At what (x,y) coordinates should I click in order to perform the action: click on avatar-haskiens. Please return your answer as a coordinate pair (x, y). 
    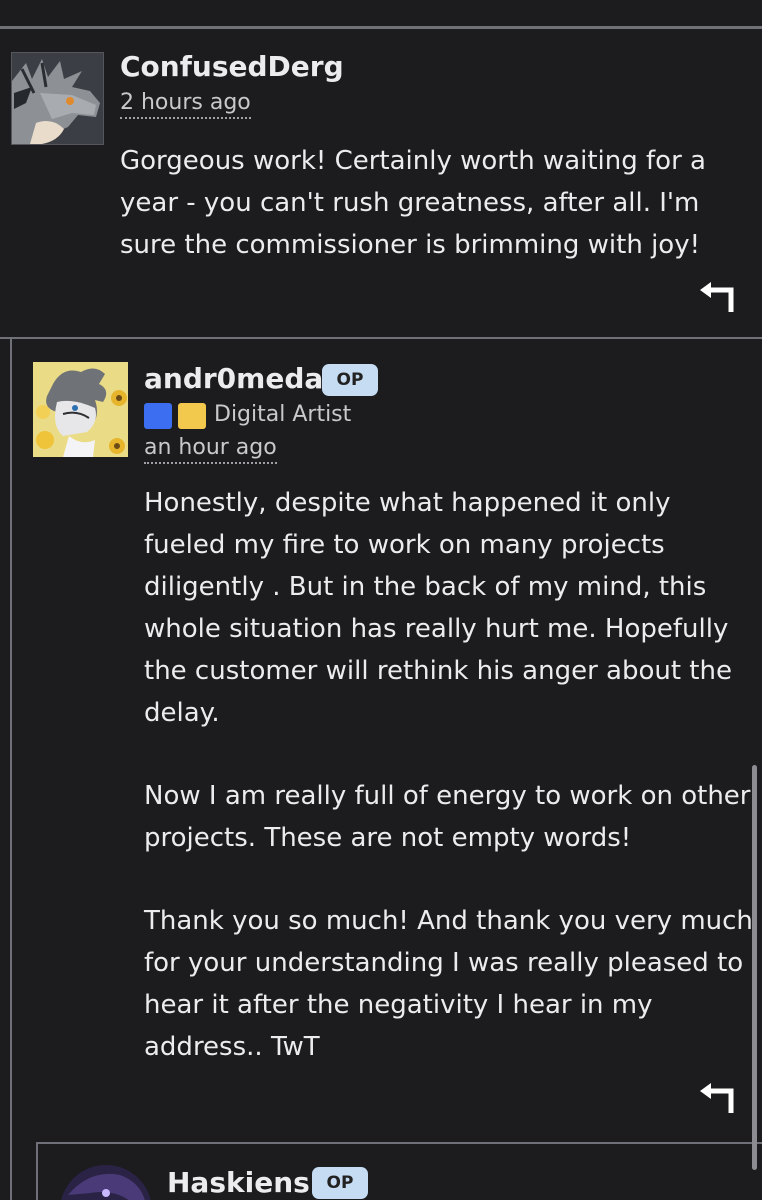
    Looking at the image, I should click on (106, 1182).